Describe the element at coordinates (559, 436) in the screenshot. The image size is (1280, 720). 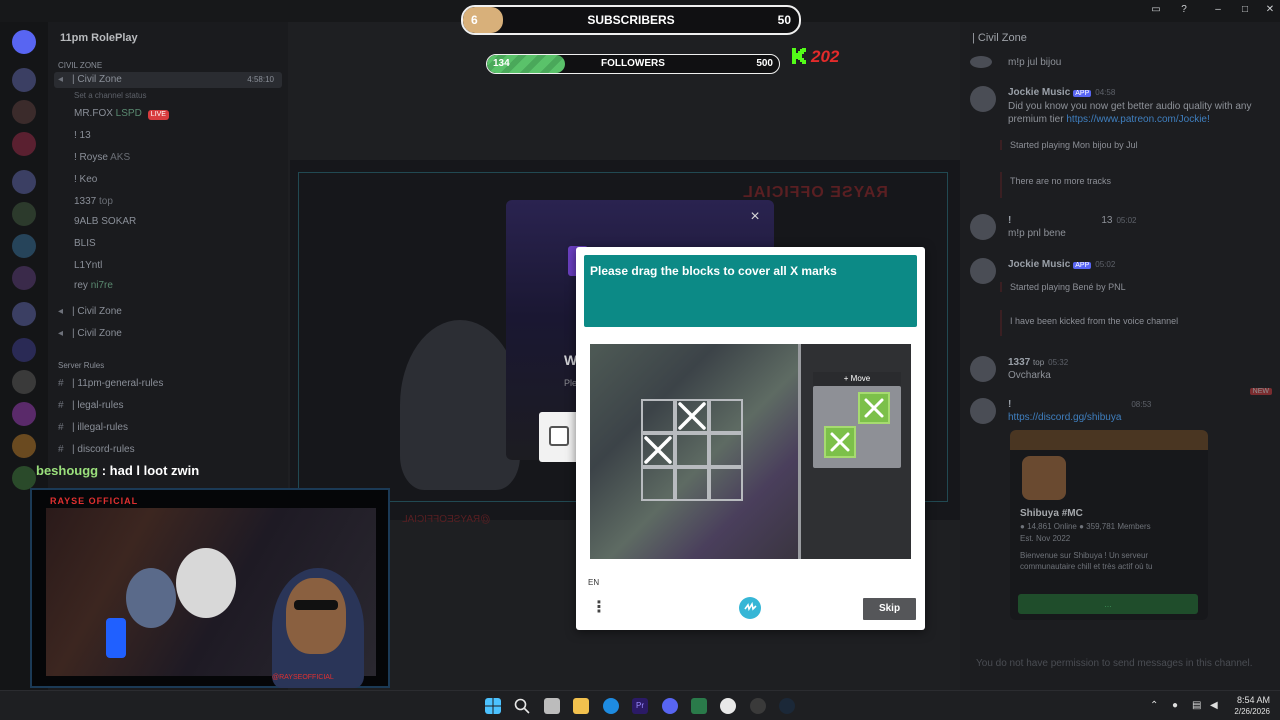
I see `captcha-checkbox` at that location.